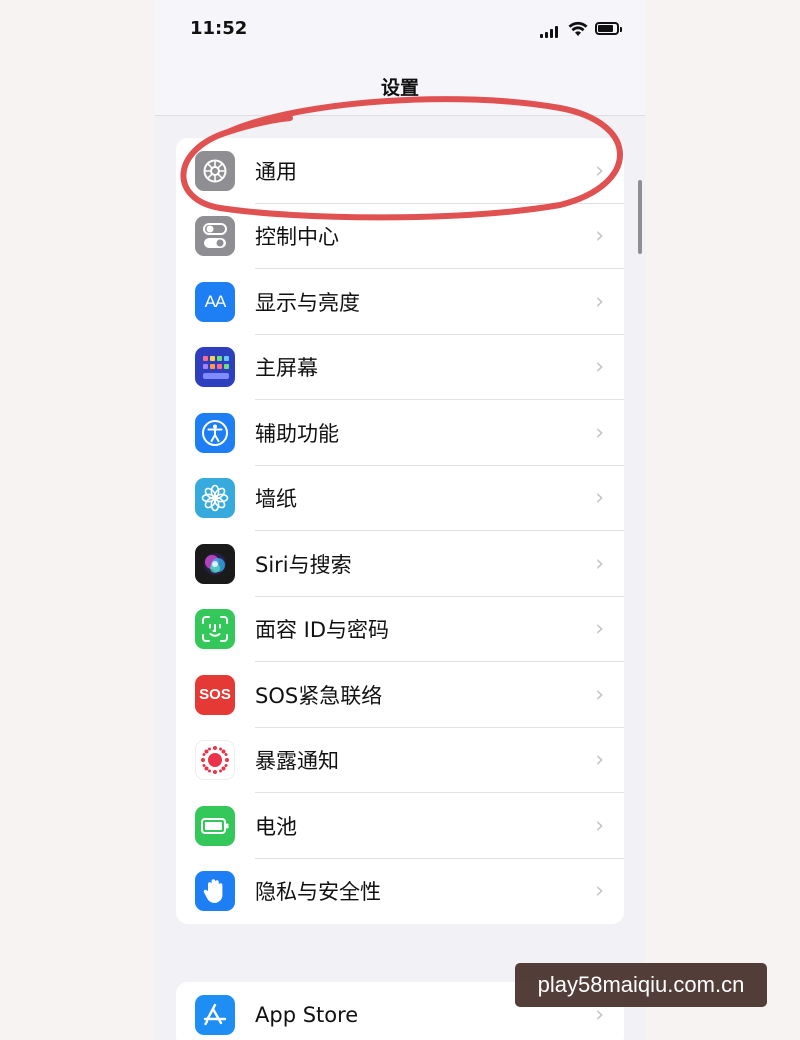  What do you see at coordinates (400, 892) in the screenshot?
I see `settings-row-privacy: 隐私与安全性 ›` at bounding box center [400, 892].